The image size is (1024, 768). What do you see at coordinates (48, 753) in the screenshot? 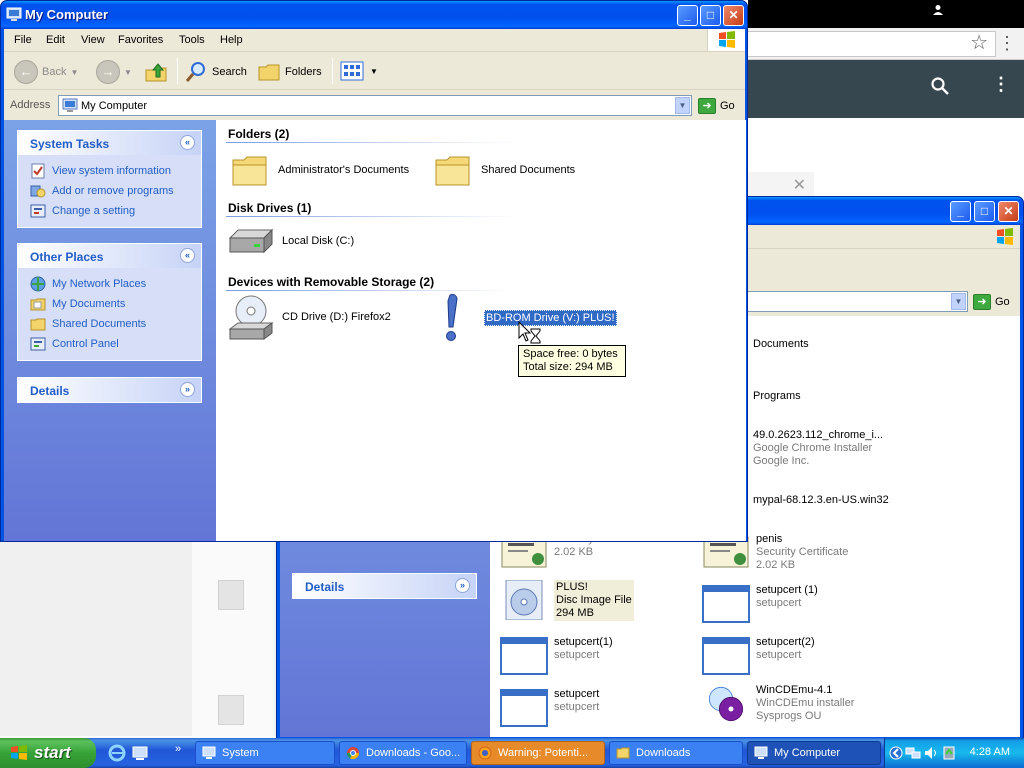
I see `start-button: start` at bounding box center [48, 753].